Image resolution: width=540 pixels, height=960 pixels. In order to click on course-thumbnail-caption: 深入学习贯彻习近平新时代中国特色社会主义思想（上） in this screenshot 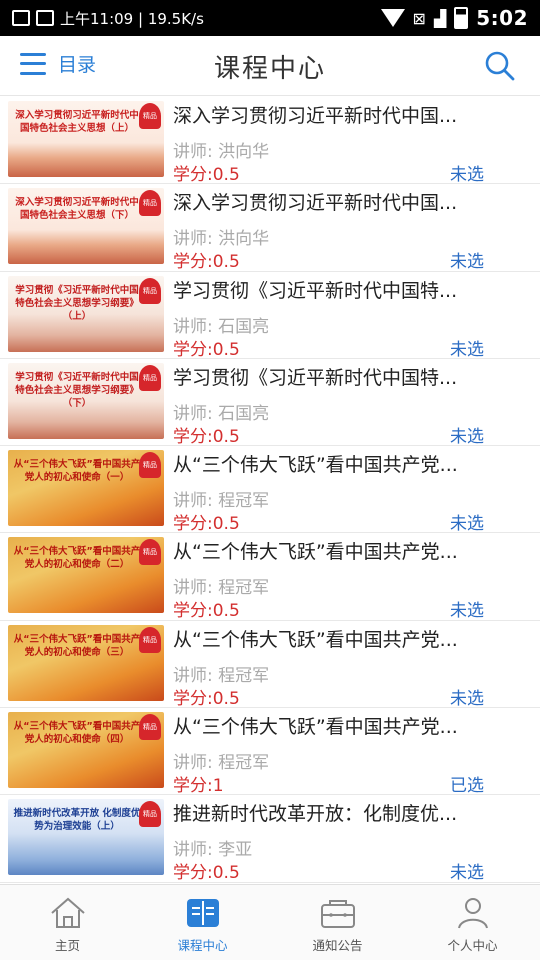, I will do `click(77, 122)`.